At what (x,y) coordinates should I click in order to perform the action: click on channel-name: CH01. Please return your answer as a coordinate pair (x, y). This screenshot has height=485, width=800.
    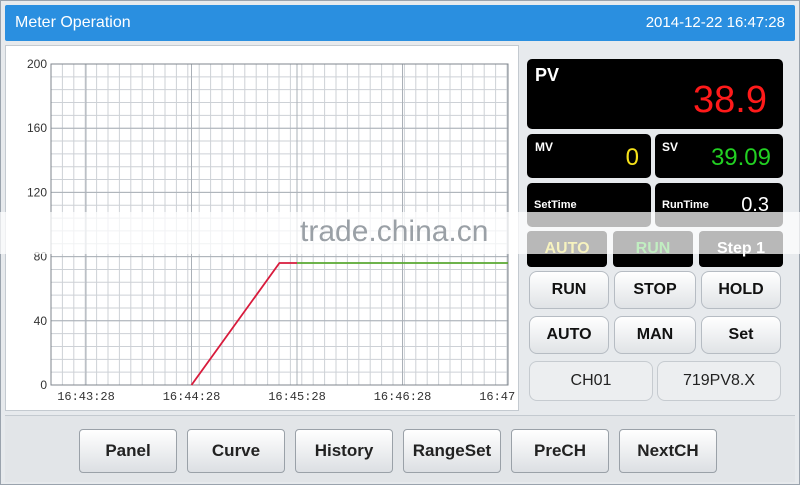
    Looking at the image, I should click on (591, 381).